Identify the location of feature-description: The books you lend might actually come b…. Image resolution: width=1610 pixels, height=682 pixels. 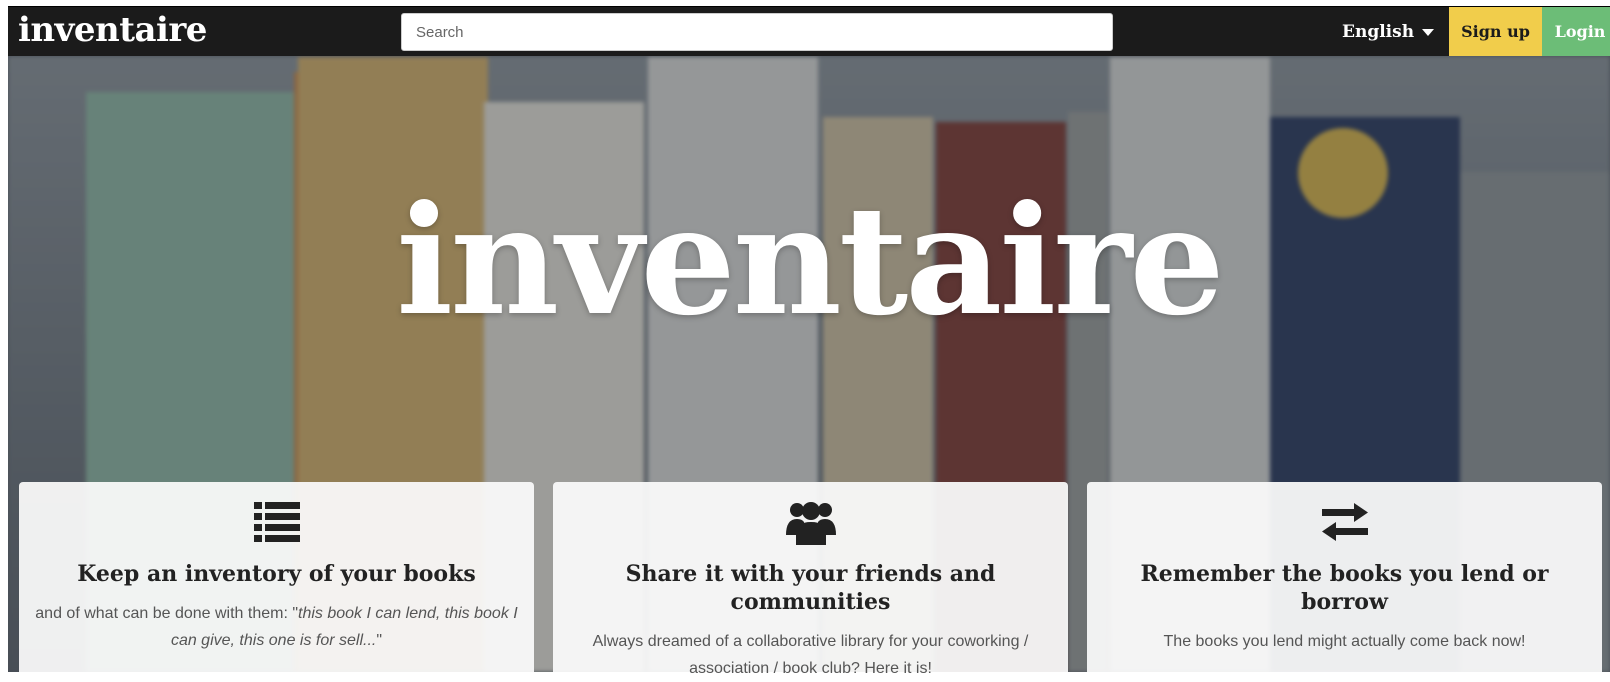
(1344, 641).